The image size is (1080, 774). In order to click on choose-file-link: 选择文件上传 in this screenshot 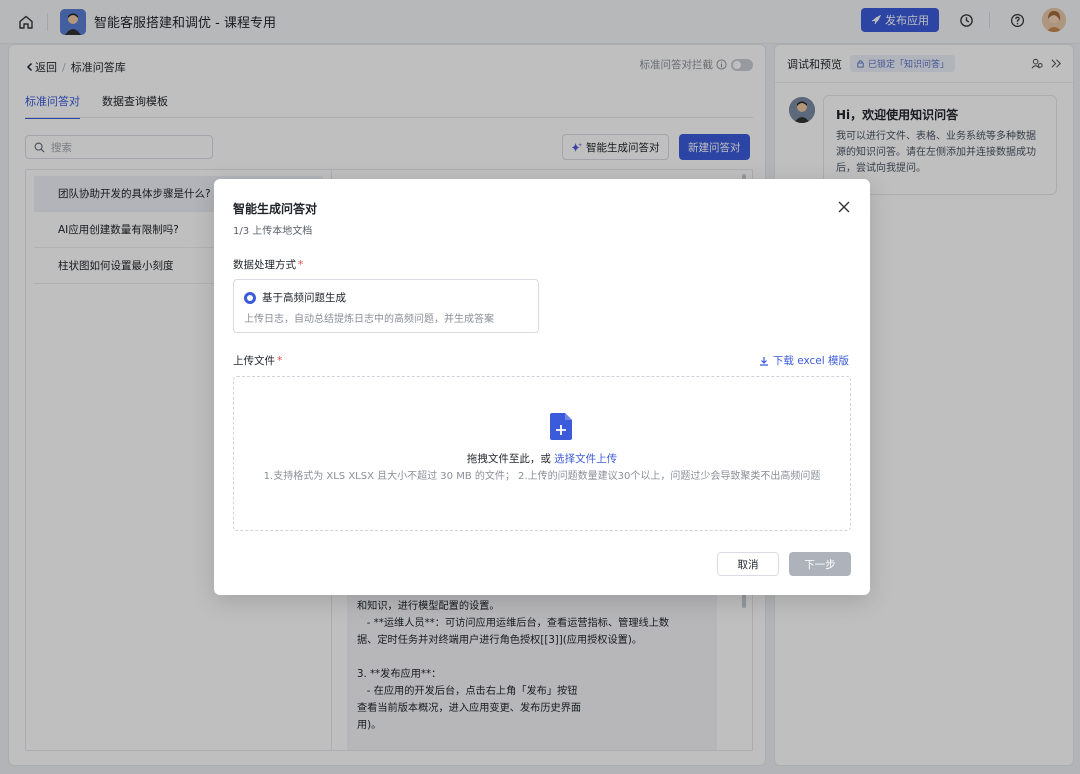, I will do `click(585, 459)`.